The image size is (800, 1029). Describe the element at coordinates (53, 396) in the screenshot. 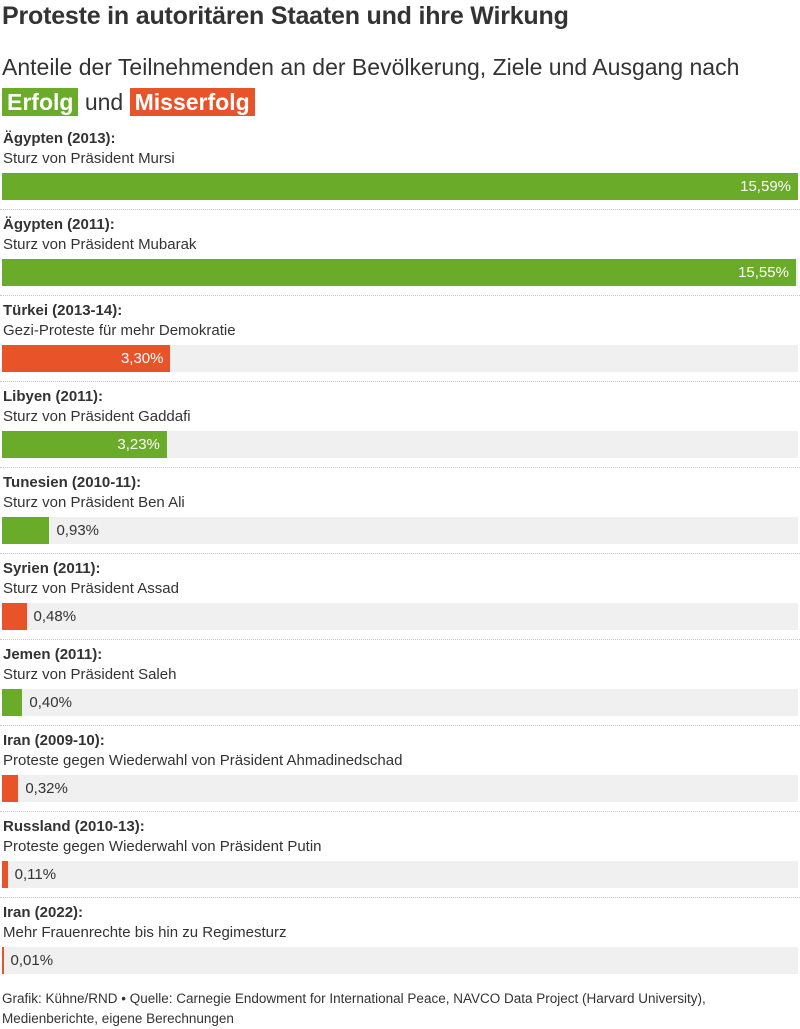

I see `country-label: Libyen (2011):` at that location.